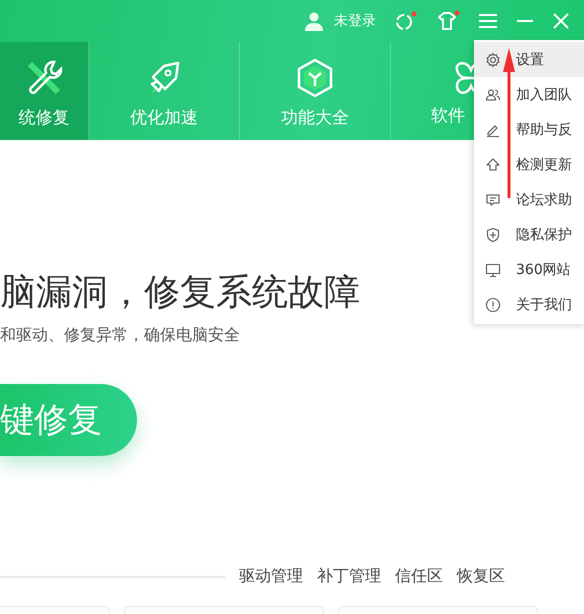  Describe the element at coordinates (529, 269) in the screenshot. I see `menu-item: 360网站` at that location.